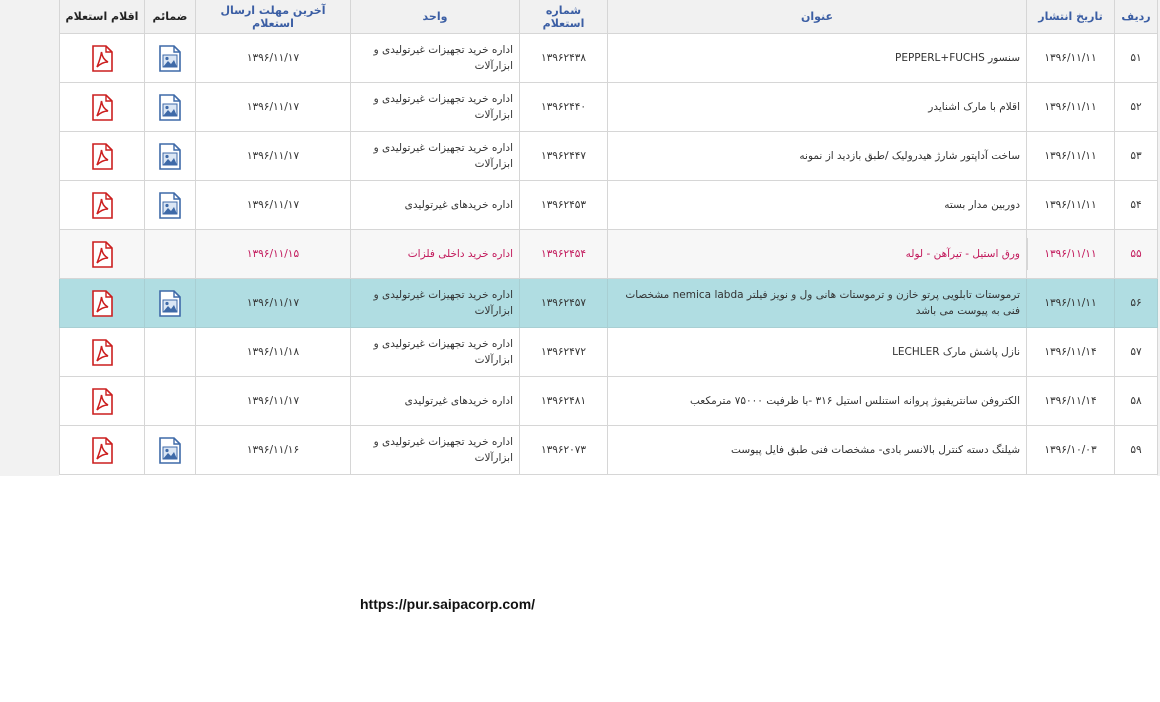  I want to click on row-title: نازل پاشش مارک LECHLER, so click(817, 352).